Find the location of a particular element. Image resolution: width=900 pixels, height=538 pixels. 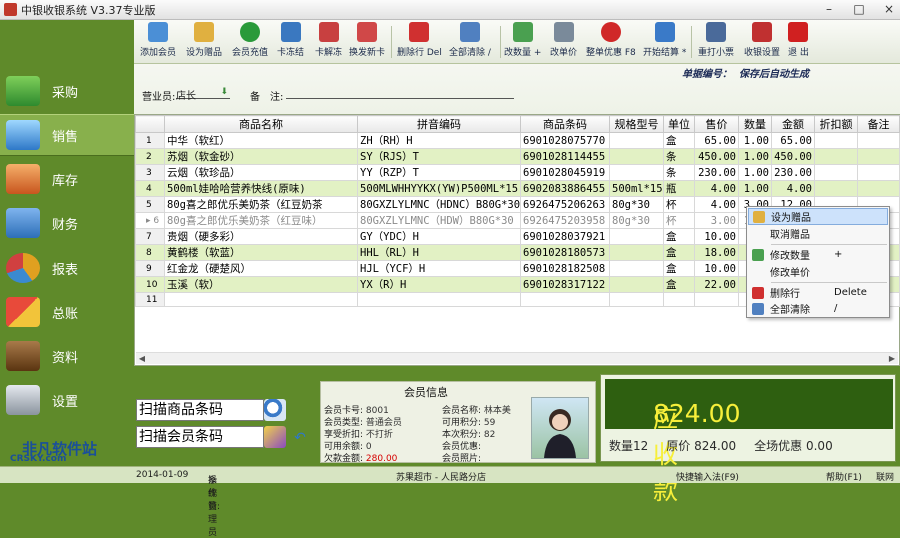

table-cell: 苏烟（软金砂） is located at coordinates (261, 156).